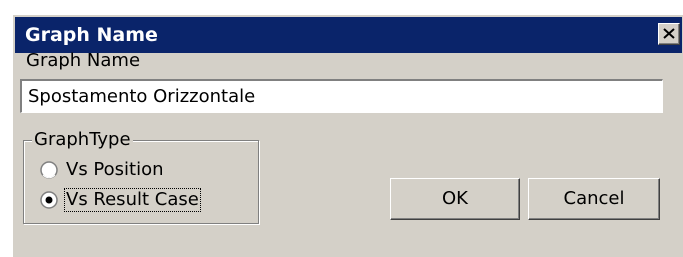 The width and height of the screenshot is (683, 257). I want to click on radio-selected-icon, so click(49, 200).